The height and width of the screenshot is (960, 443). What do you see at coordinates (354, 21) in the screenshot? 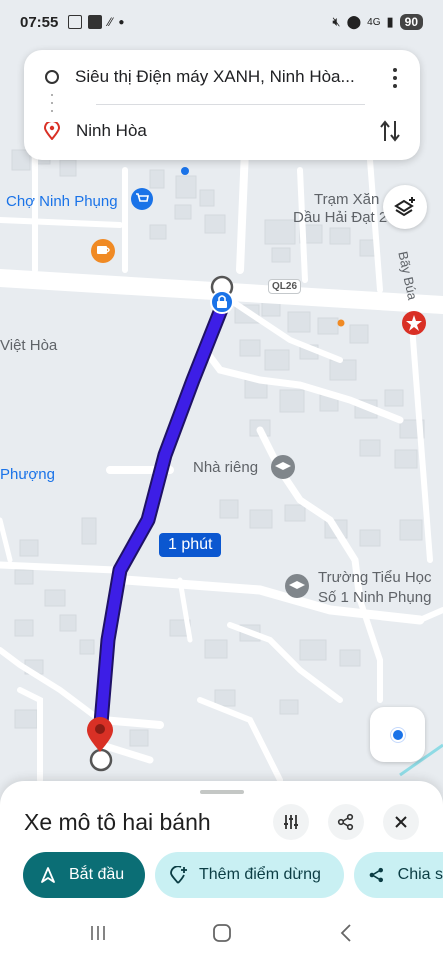
I see `location-icon: ⬤` at bounding box center [354, 21].